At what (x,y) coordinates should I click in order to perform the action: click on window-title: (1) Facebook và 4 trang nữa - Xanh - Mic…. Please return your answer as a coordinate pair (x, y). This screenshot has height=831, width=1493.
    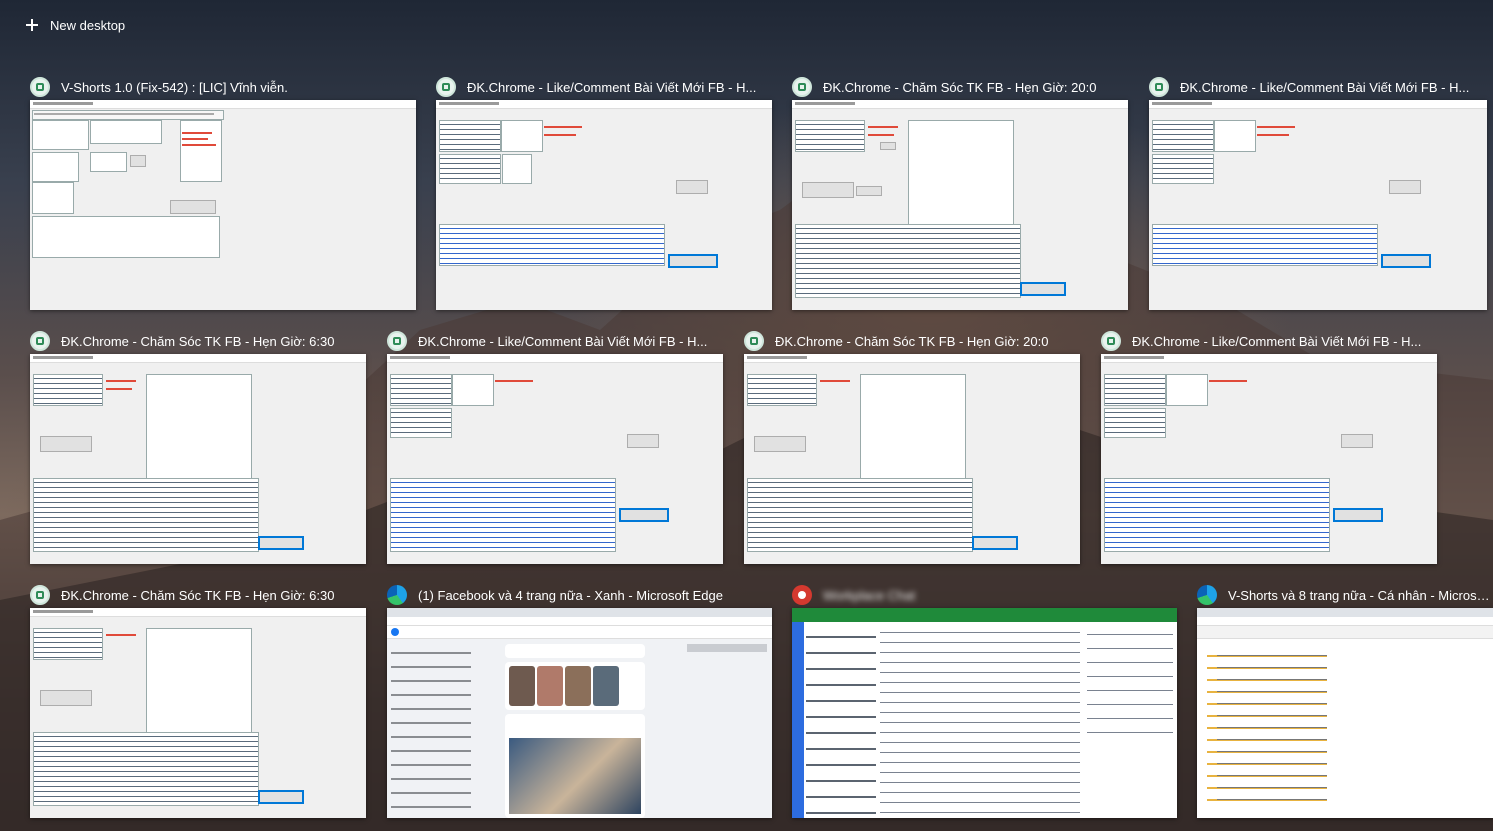
    Looking at the image, I should click on (570, 595).